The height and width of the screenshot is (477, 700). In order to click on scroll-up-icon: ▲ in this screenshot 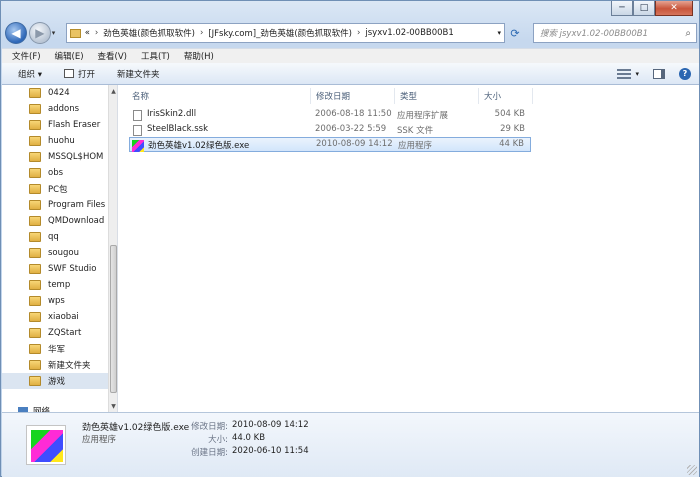, I will do `click(113, 91)`.